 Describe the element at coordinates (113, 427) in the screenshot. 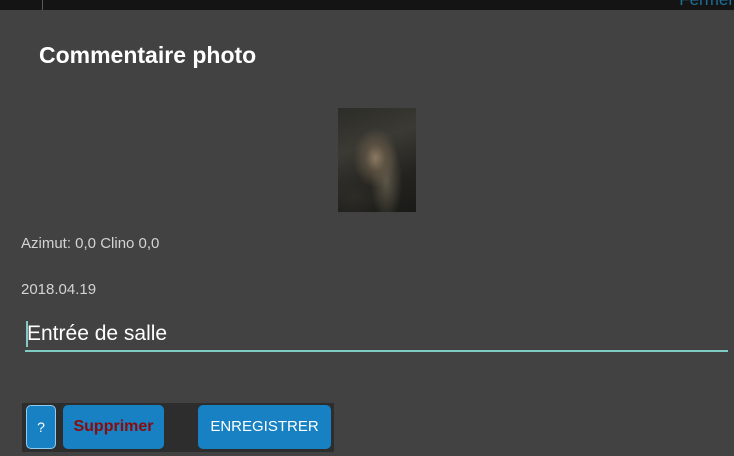

I see `delete-button: Supprimer` at that location.